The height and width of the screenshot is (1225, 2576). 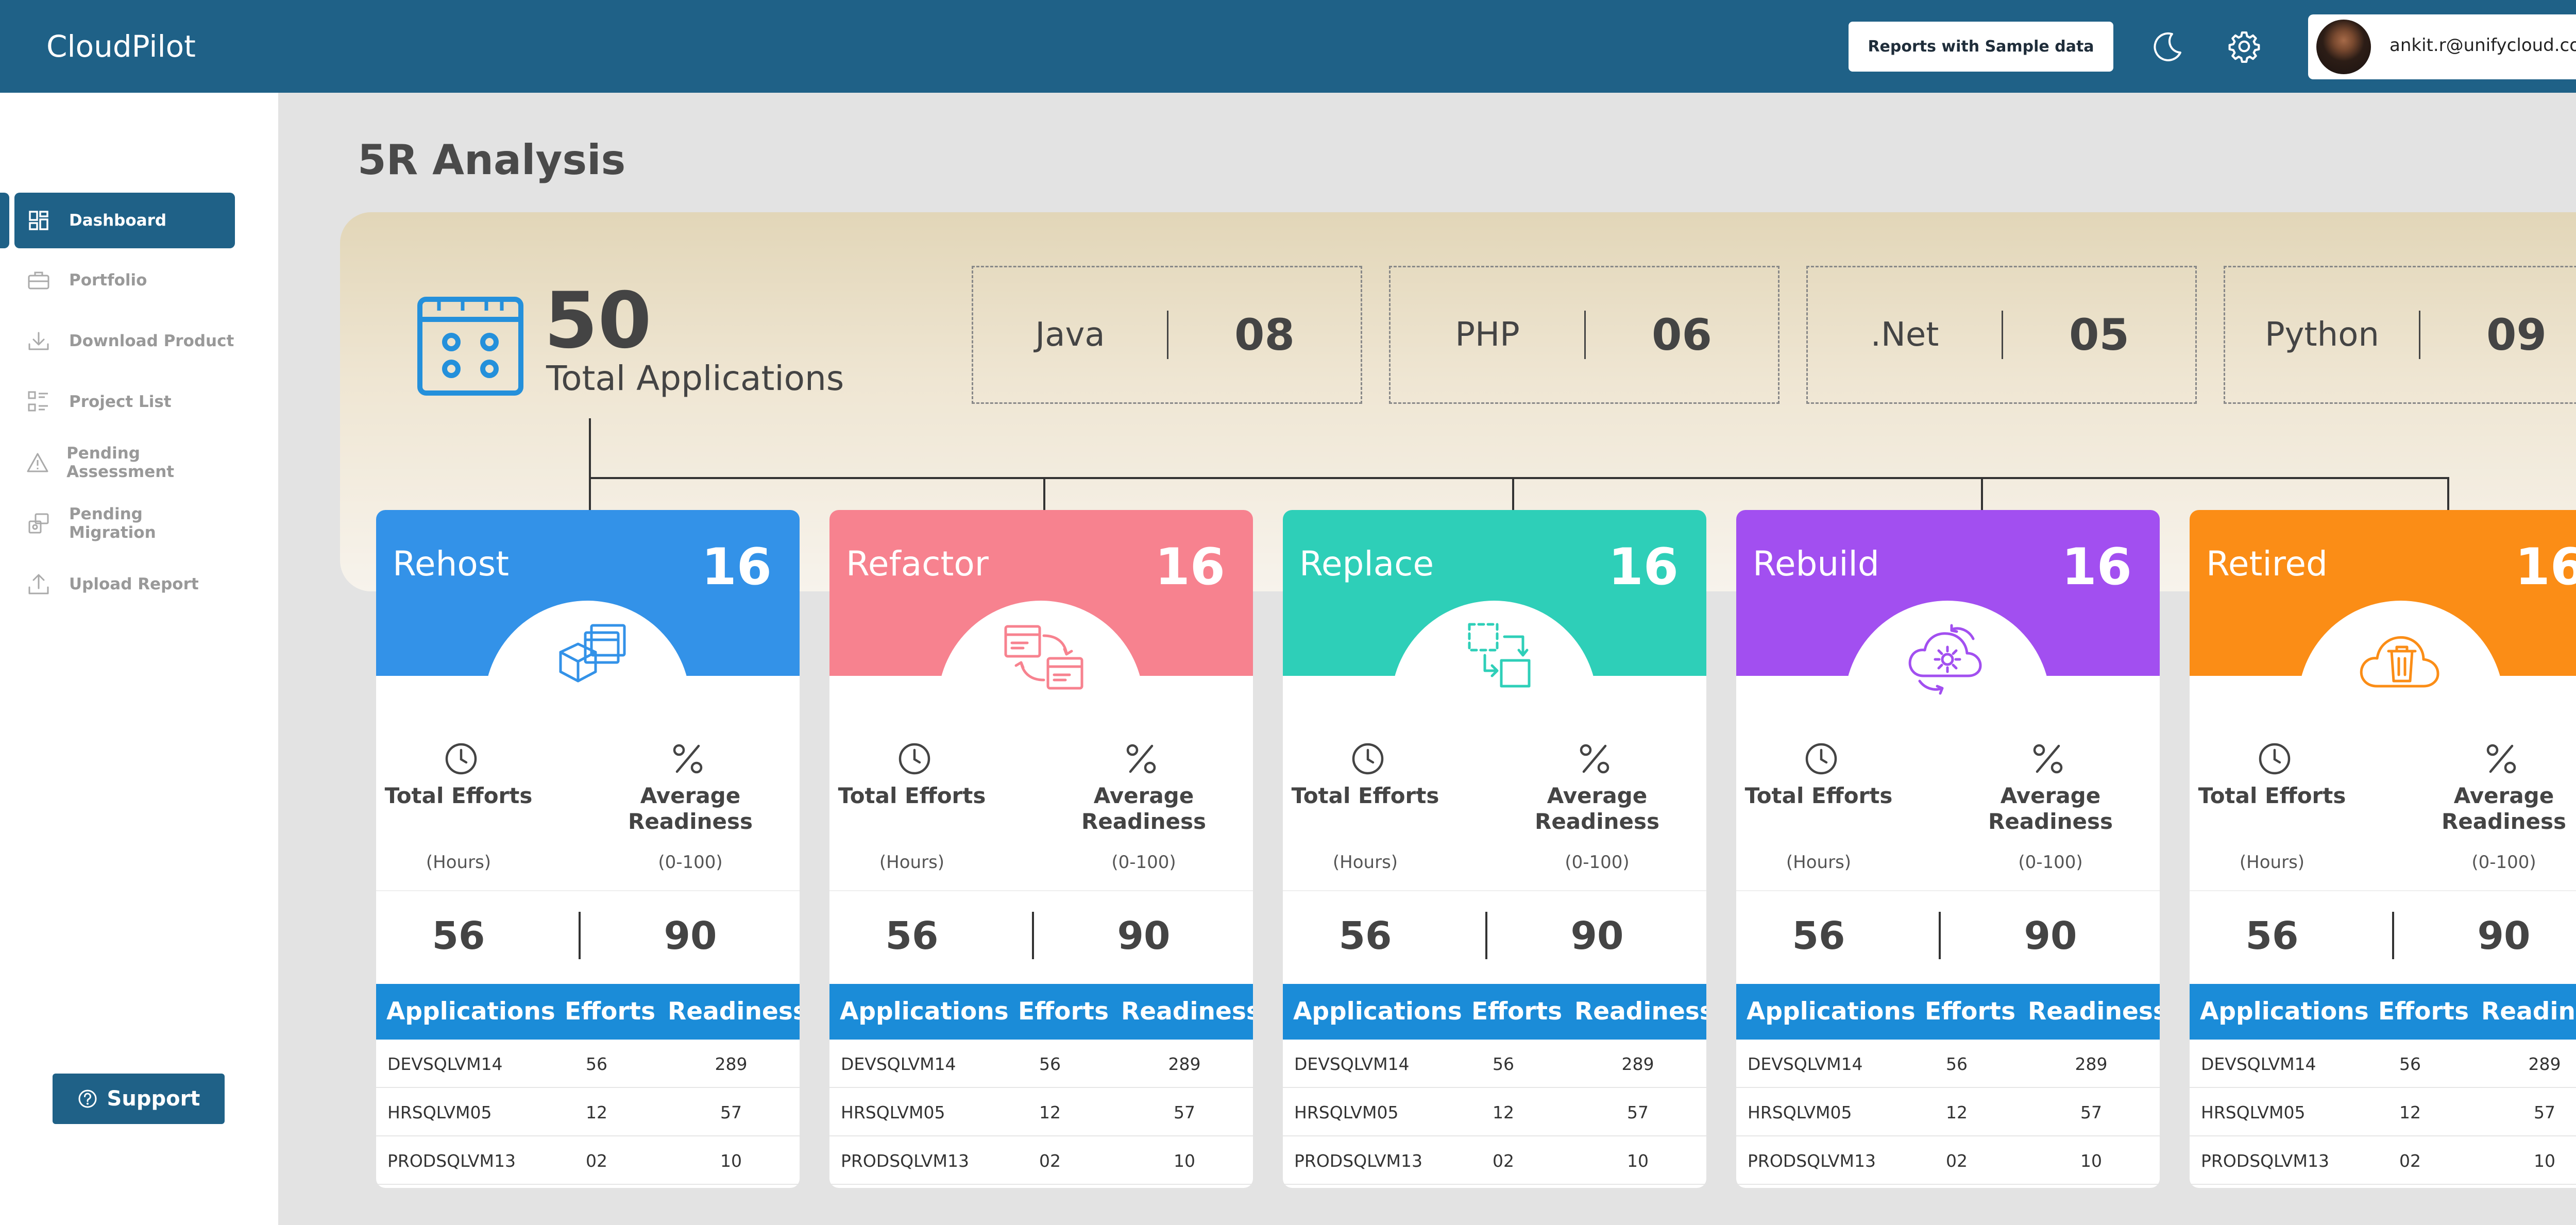 I want to click on support-button: Support, so click(x=139, y=1099).